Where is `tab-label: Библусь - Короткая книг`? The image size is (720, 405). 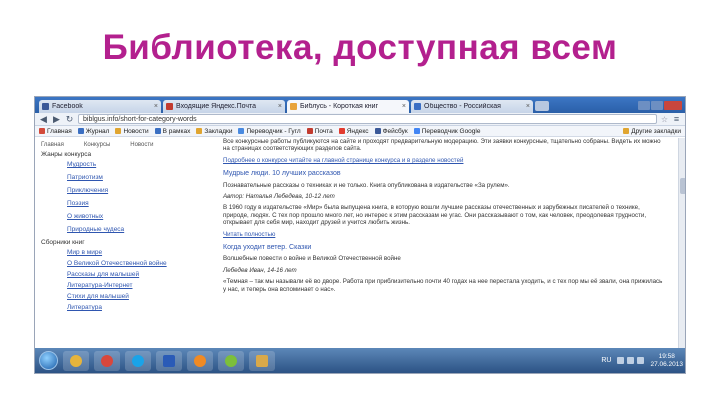 tab-label: Библусь - Короткая книг is located at coordinates (339, 106).